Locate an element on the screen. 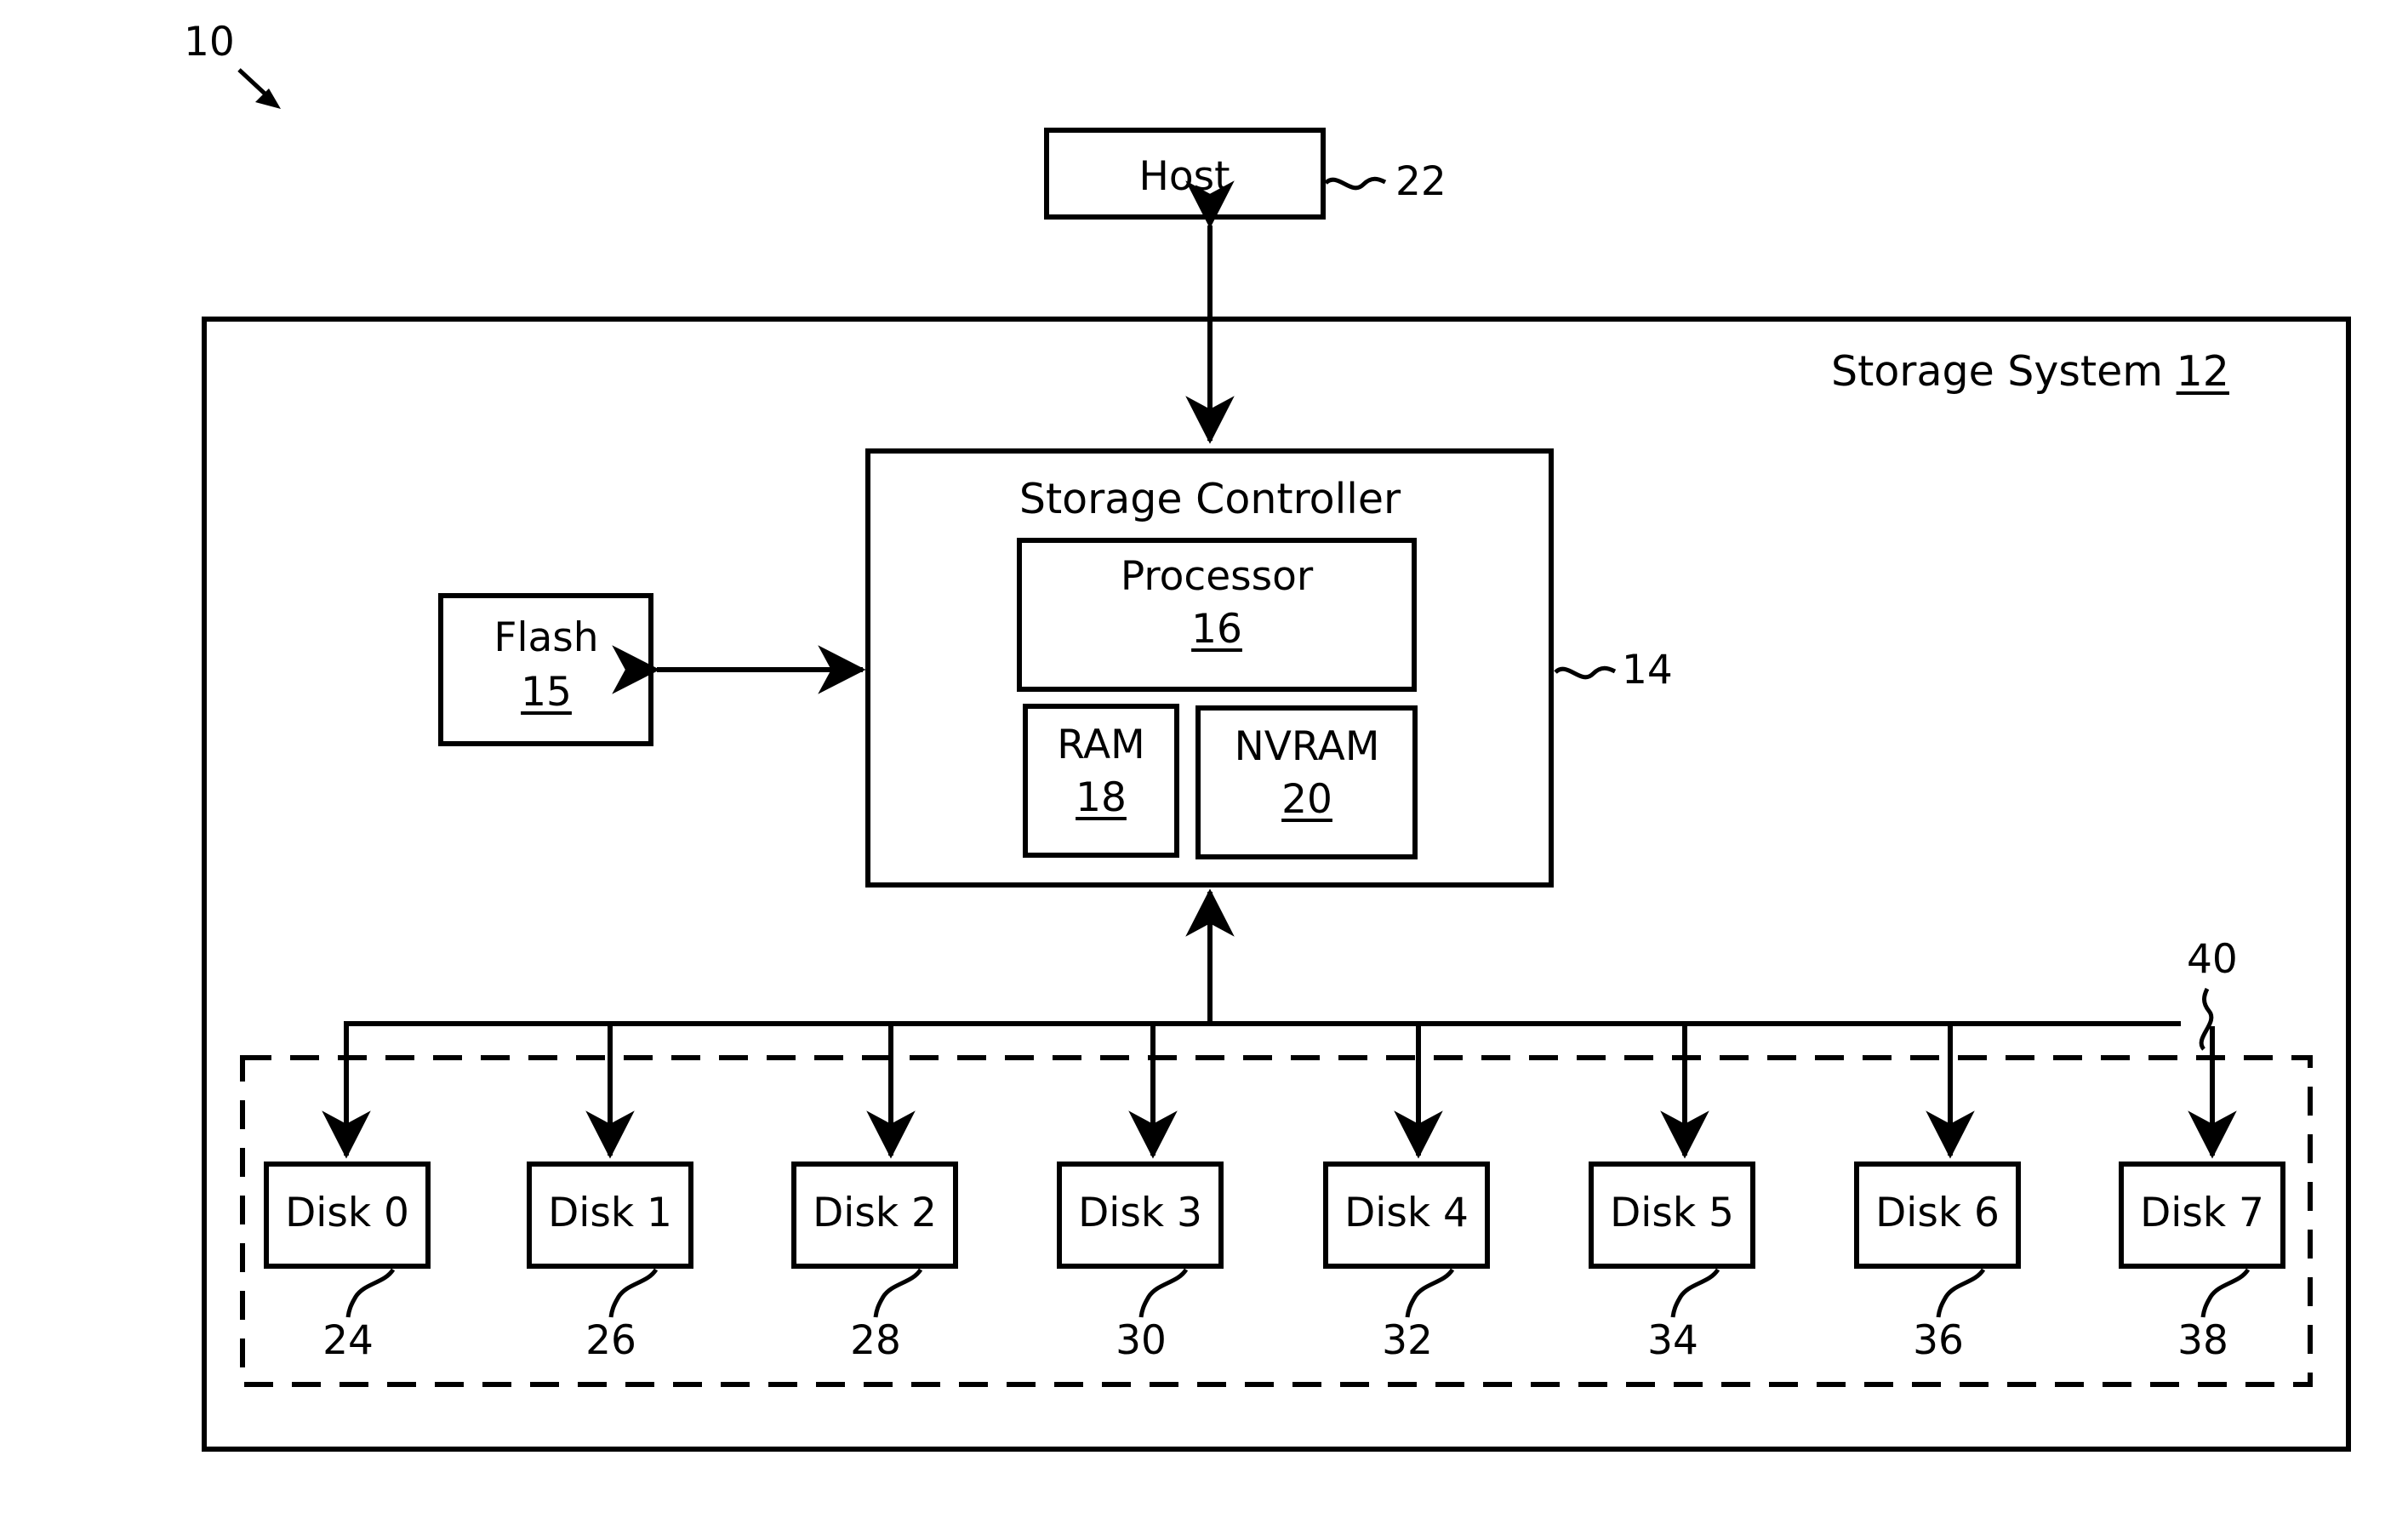  processor-label: Processor is located at coordinates (1217, 576).